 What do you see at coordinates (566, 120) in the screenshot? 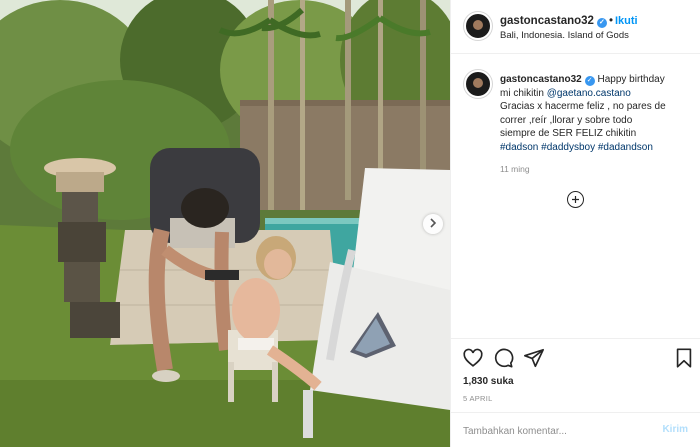
I see `caption-line-4: correr ,reír ,llorar y sobre todo` at bounding box center [566, 120].